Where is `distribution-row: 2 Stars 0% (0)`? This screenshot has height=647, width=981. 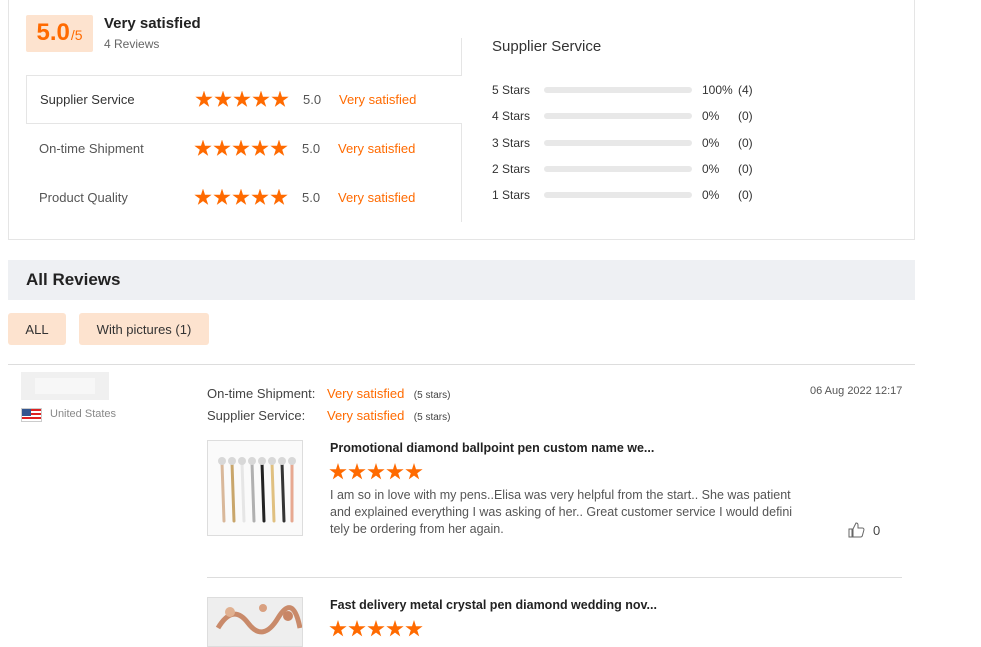 distribution-row: 2 Stars 0% (0) is located at coordinates (622, 169).